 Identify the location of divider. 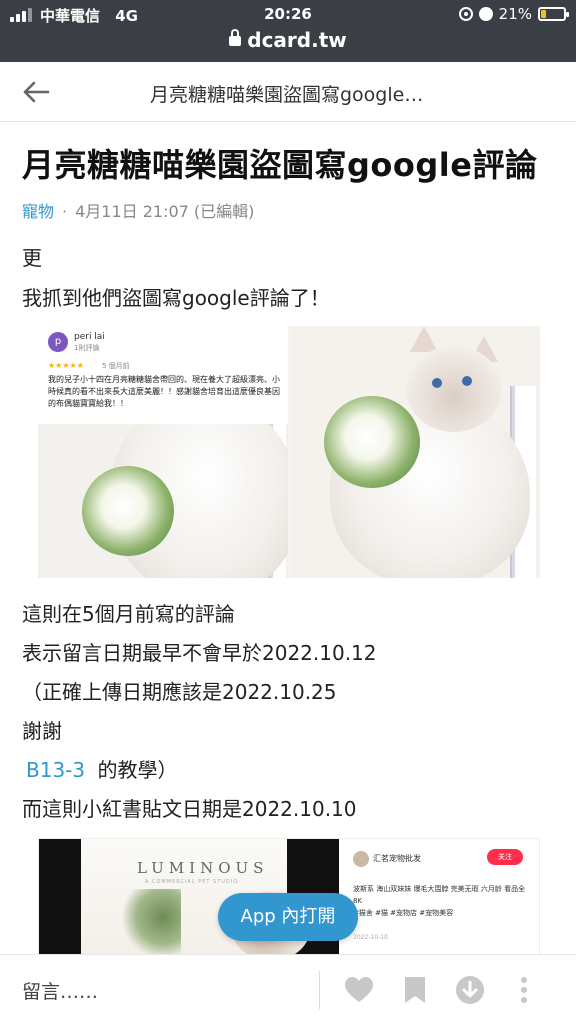
(319, 990).